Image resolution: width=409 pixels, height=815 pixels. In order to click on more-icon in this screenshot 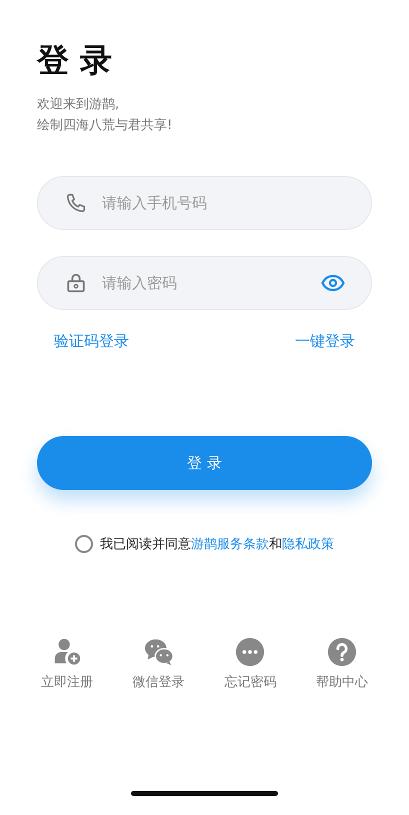, I will do `click(250, 652)`.